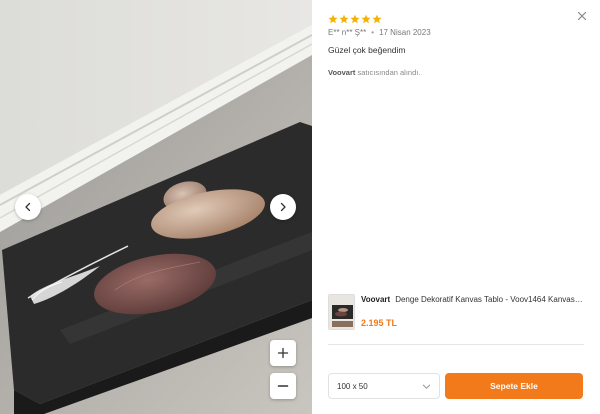 This screenshot has height=414, width=600. I want to click on chevron-down-icon, so click(426, 386).